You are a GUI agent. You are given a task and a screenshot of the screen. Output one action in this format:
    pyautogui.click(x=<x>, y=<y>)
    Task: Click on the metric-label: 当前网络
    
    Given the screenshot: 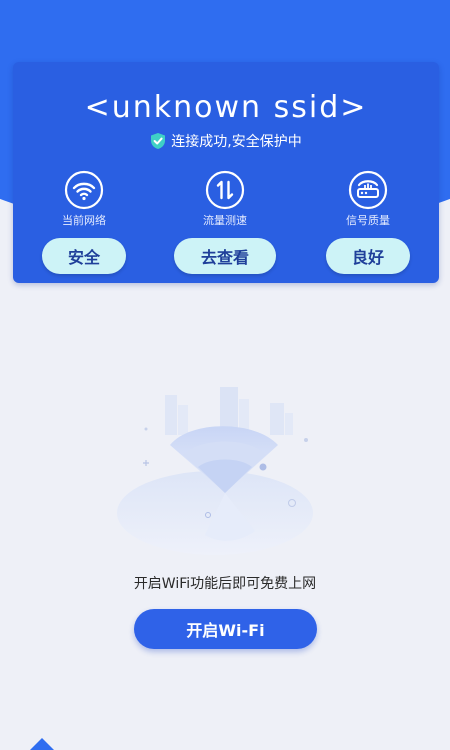 What is the action you would take?
    pyautogui.click(x=84, y=220)
    